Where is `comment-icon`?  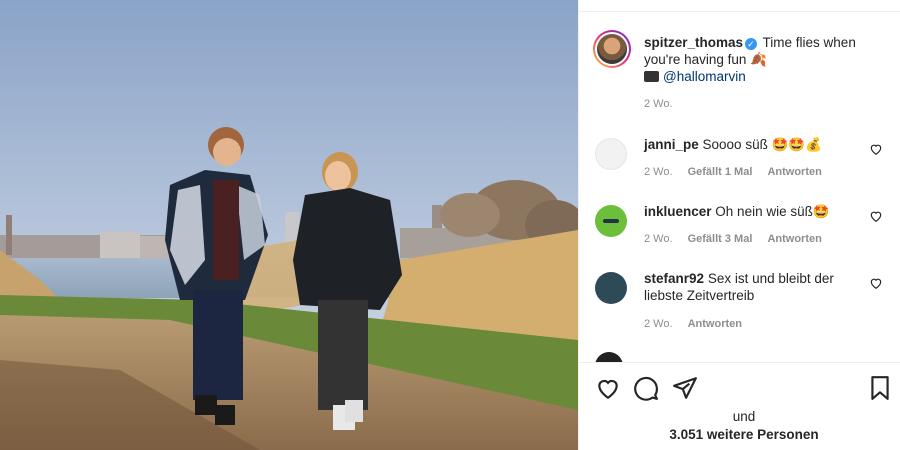
comment-icon is located at coordinates (646, 388).